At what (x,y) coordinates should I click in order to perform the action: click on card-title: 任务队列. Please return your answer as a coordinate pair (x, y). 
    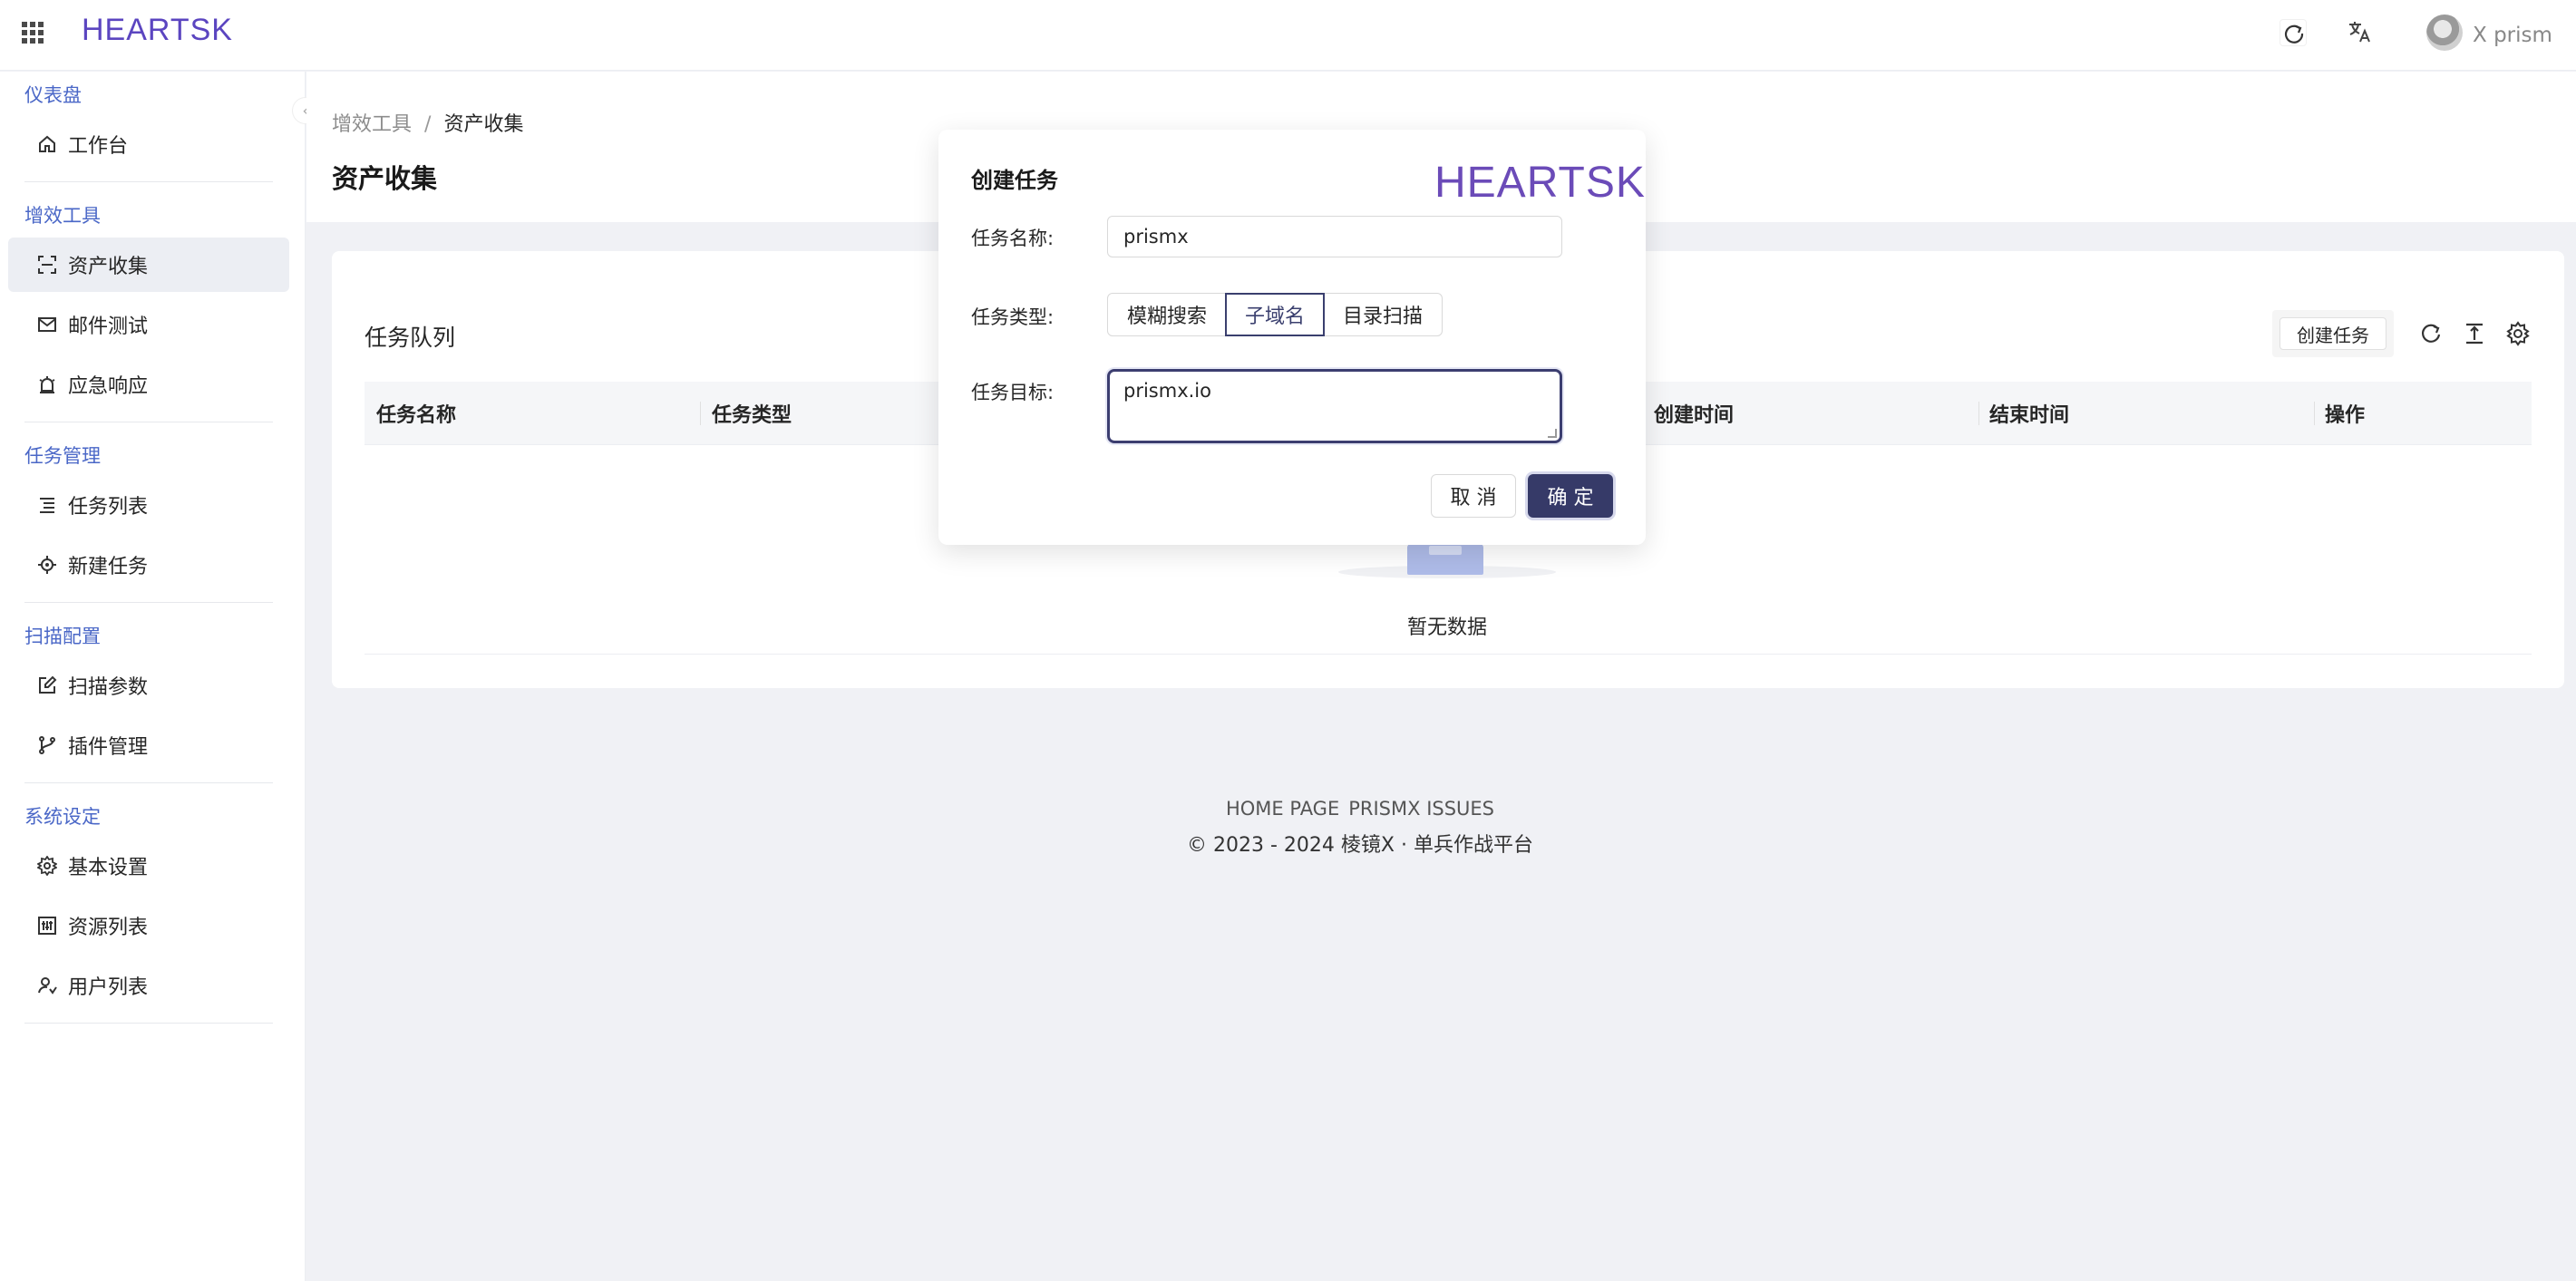
    Looking at the image, I should click on (410, 338).